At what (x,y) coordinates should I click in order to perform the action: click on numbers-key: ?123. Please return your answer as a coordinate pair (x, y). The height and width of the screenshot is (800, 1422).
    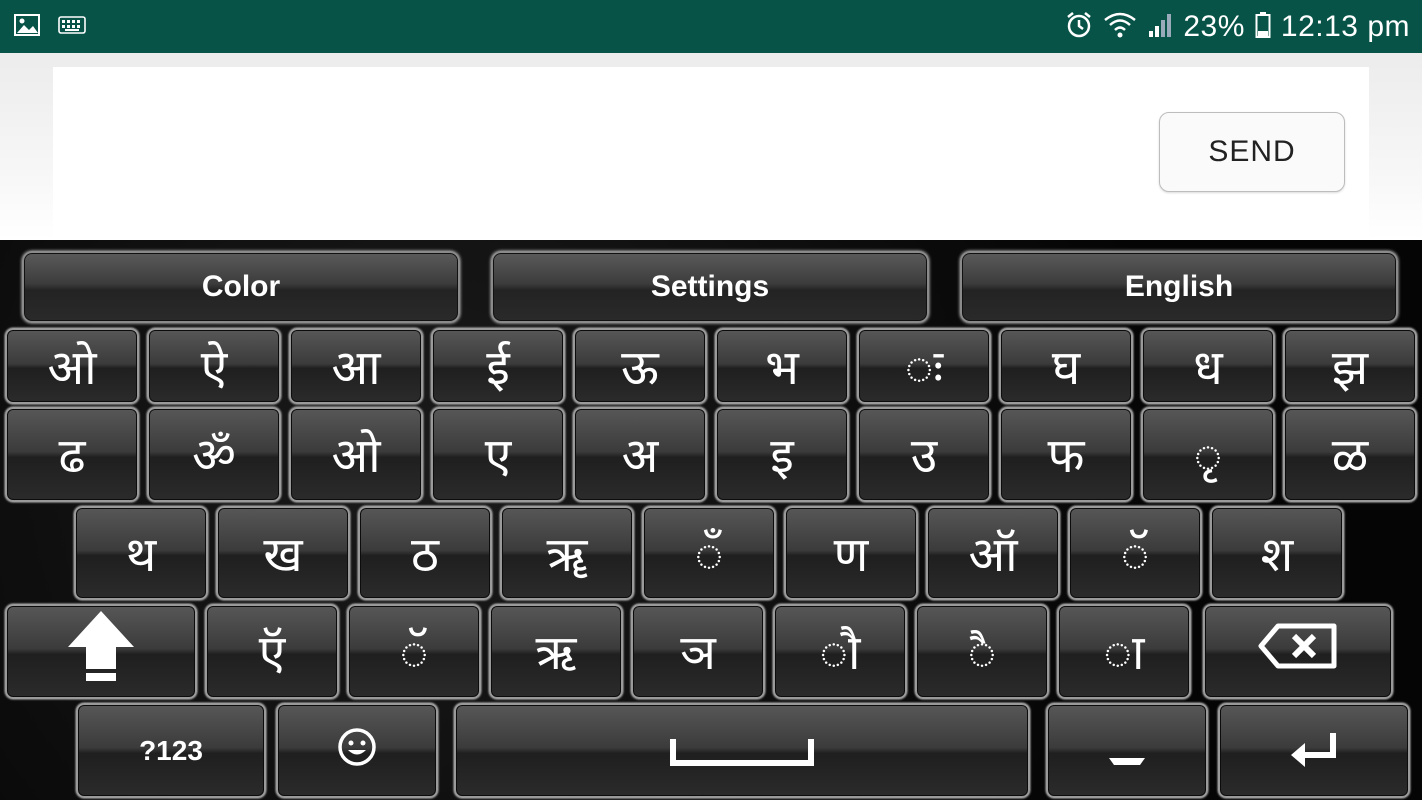
    Looking at the image, I should click on (171, 750).